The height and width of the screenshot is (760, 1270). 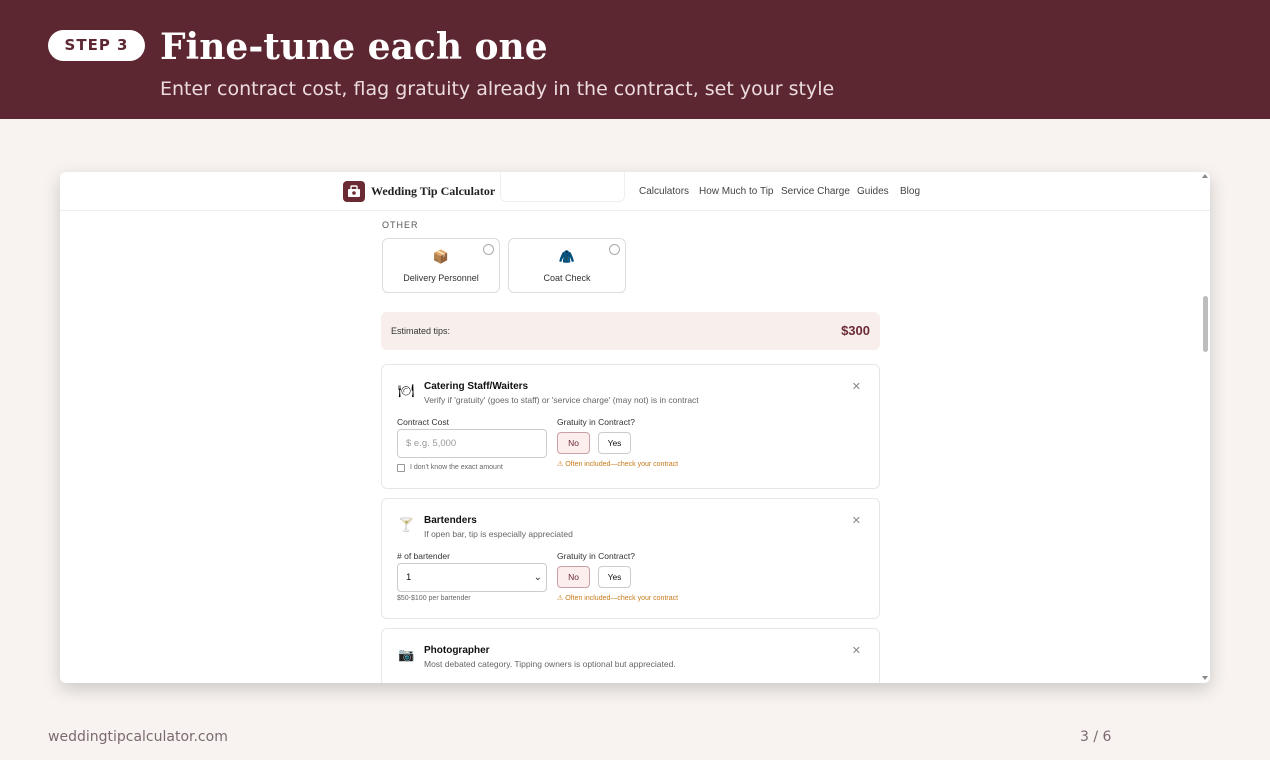 I want to click on scroll-down-arrow, so click(x=1205, y=678).